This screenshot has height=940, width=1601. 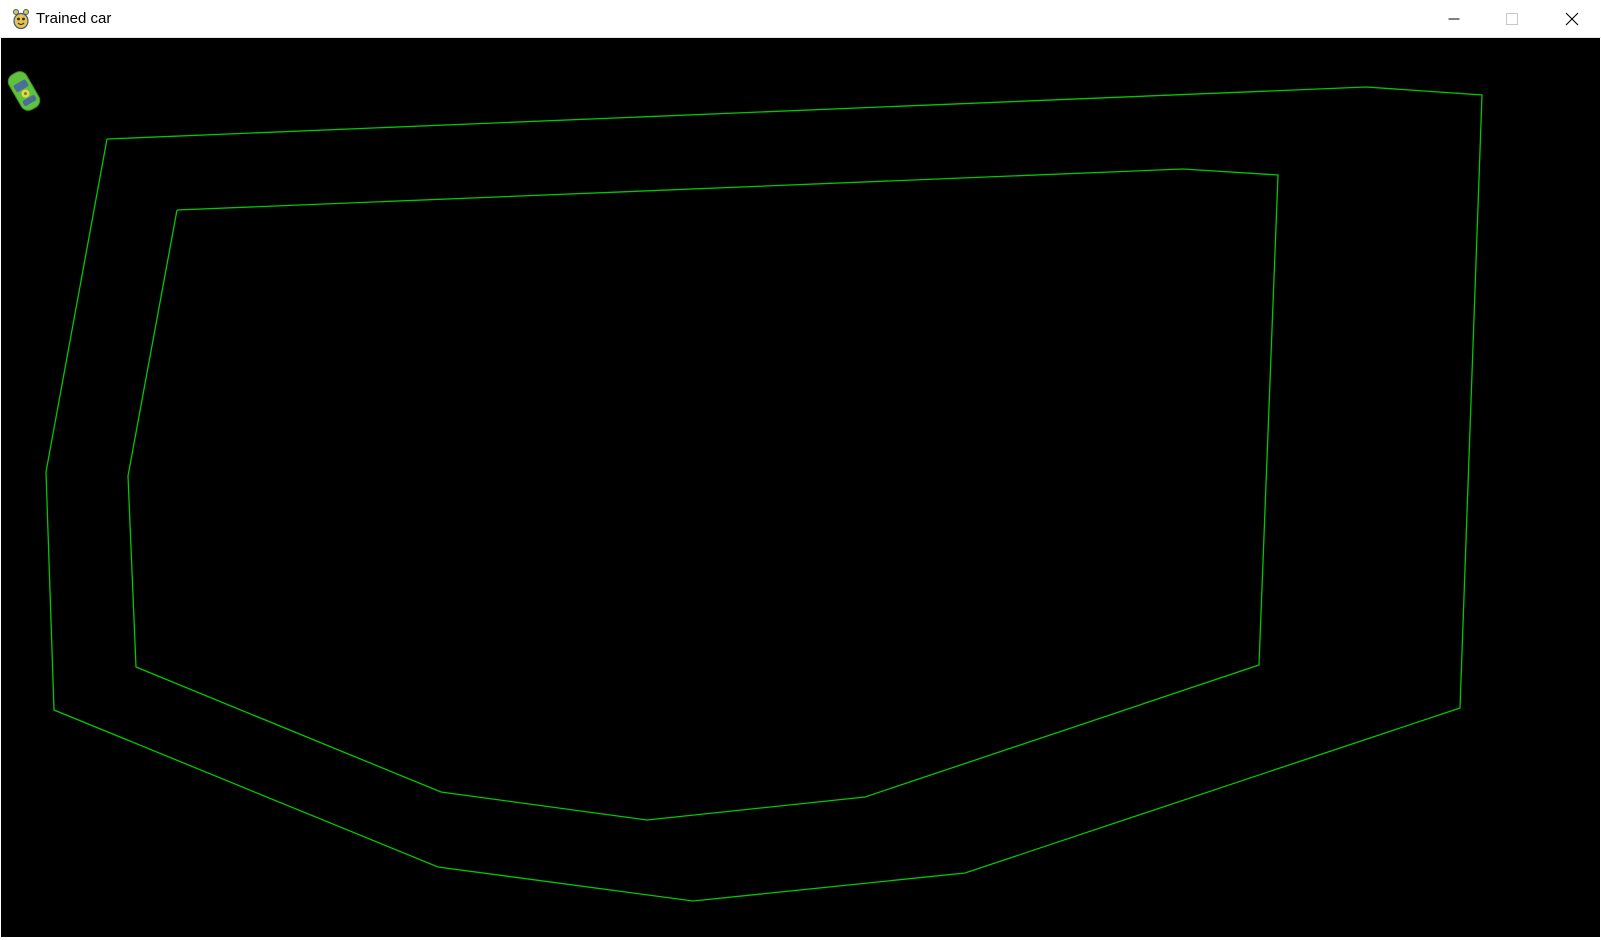 I want to click on title-bar: Trained car, so click(x=800, y=19).